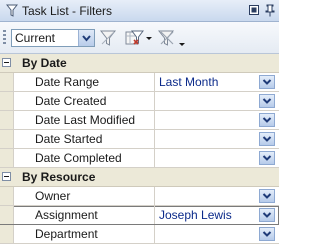 The width and height of the screenshot is (320, 249). I want to click on filter-label: Date Last Modified, so click(85, 120).